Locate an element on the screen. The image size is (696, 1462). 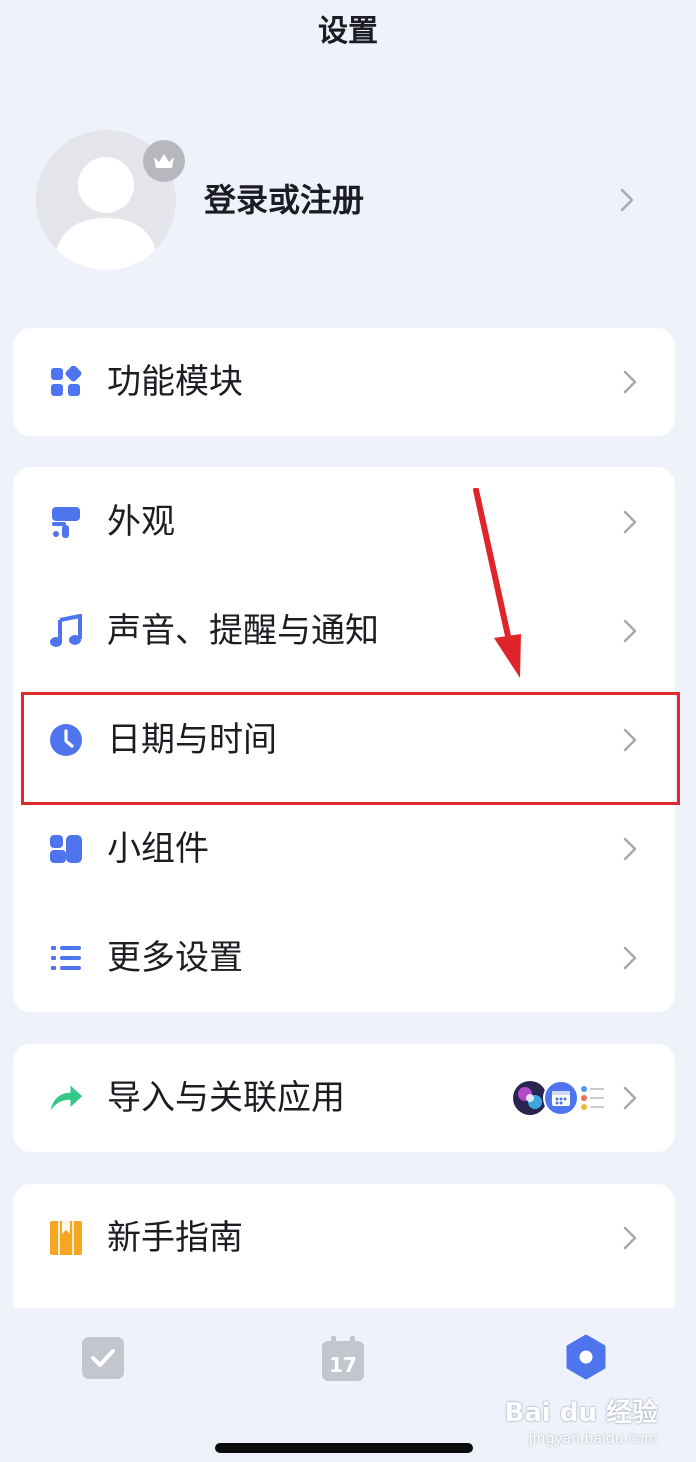
checkbox-icon is located at coordinates (103, 1358).